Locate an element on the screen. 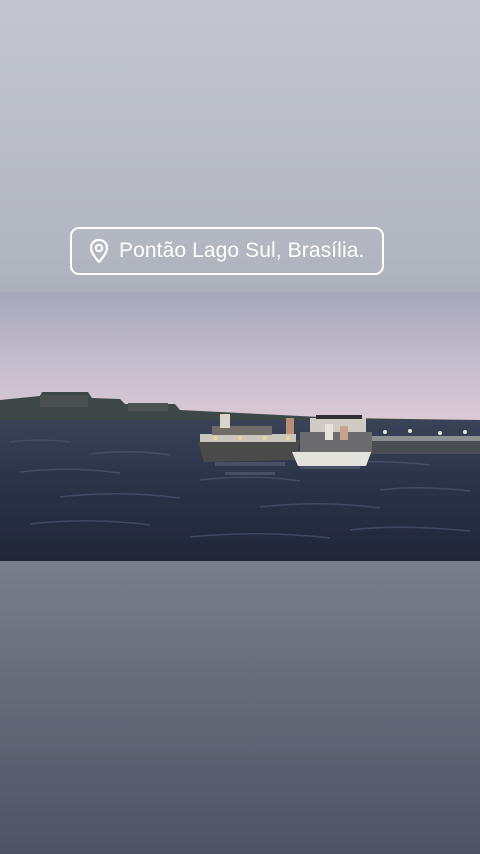 This screenshot has height=854, width=480. location-sticker: Pontão Lago Sul, Brasília. is located at coordinates (227, 251).